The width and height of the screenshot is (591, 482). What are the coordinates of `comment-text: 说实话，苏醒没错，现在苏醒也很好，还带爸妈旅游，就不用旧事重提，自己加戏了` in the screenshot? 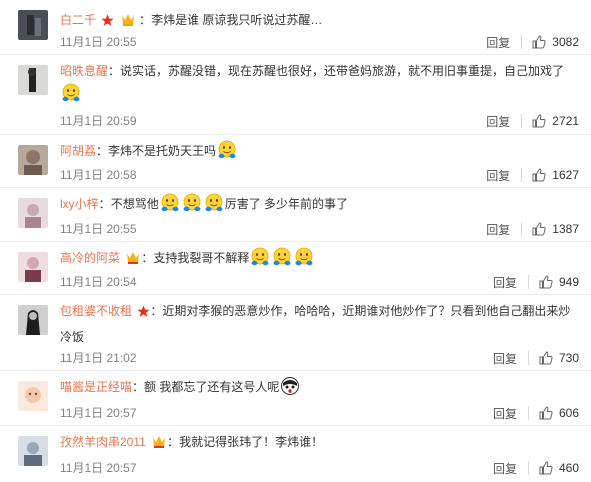 It's located at (342, 71).